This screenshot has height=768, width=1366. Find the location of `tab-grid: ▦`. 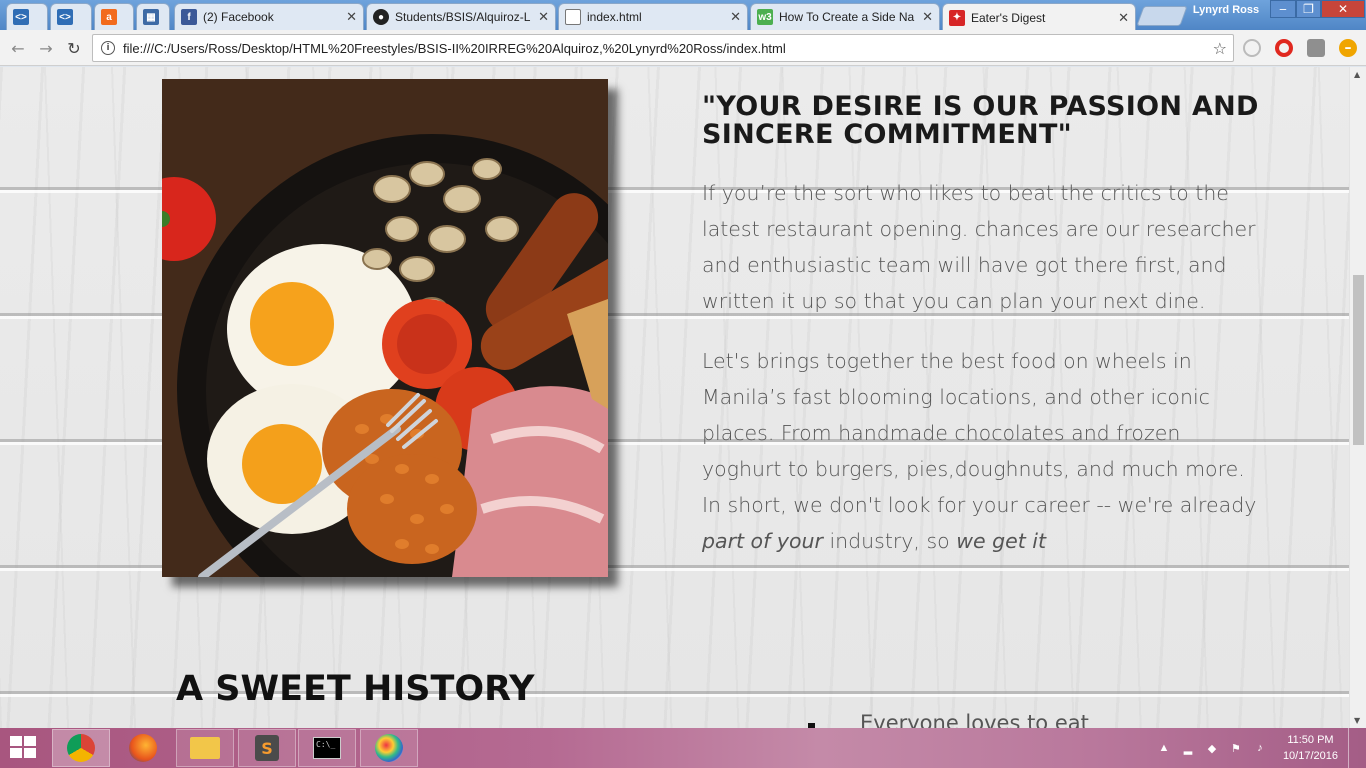

tab-grid: ▦ is located at coordinates (153, 16).